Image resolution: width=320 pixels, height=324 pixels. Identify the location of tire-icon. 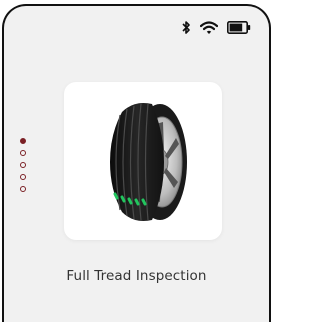
(148, 162).